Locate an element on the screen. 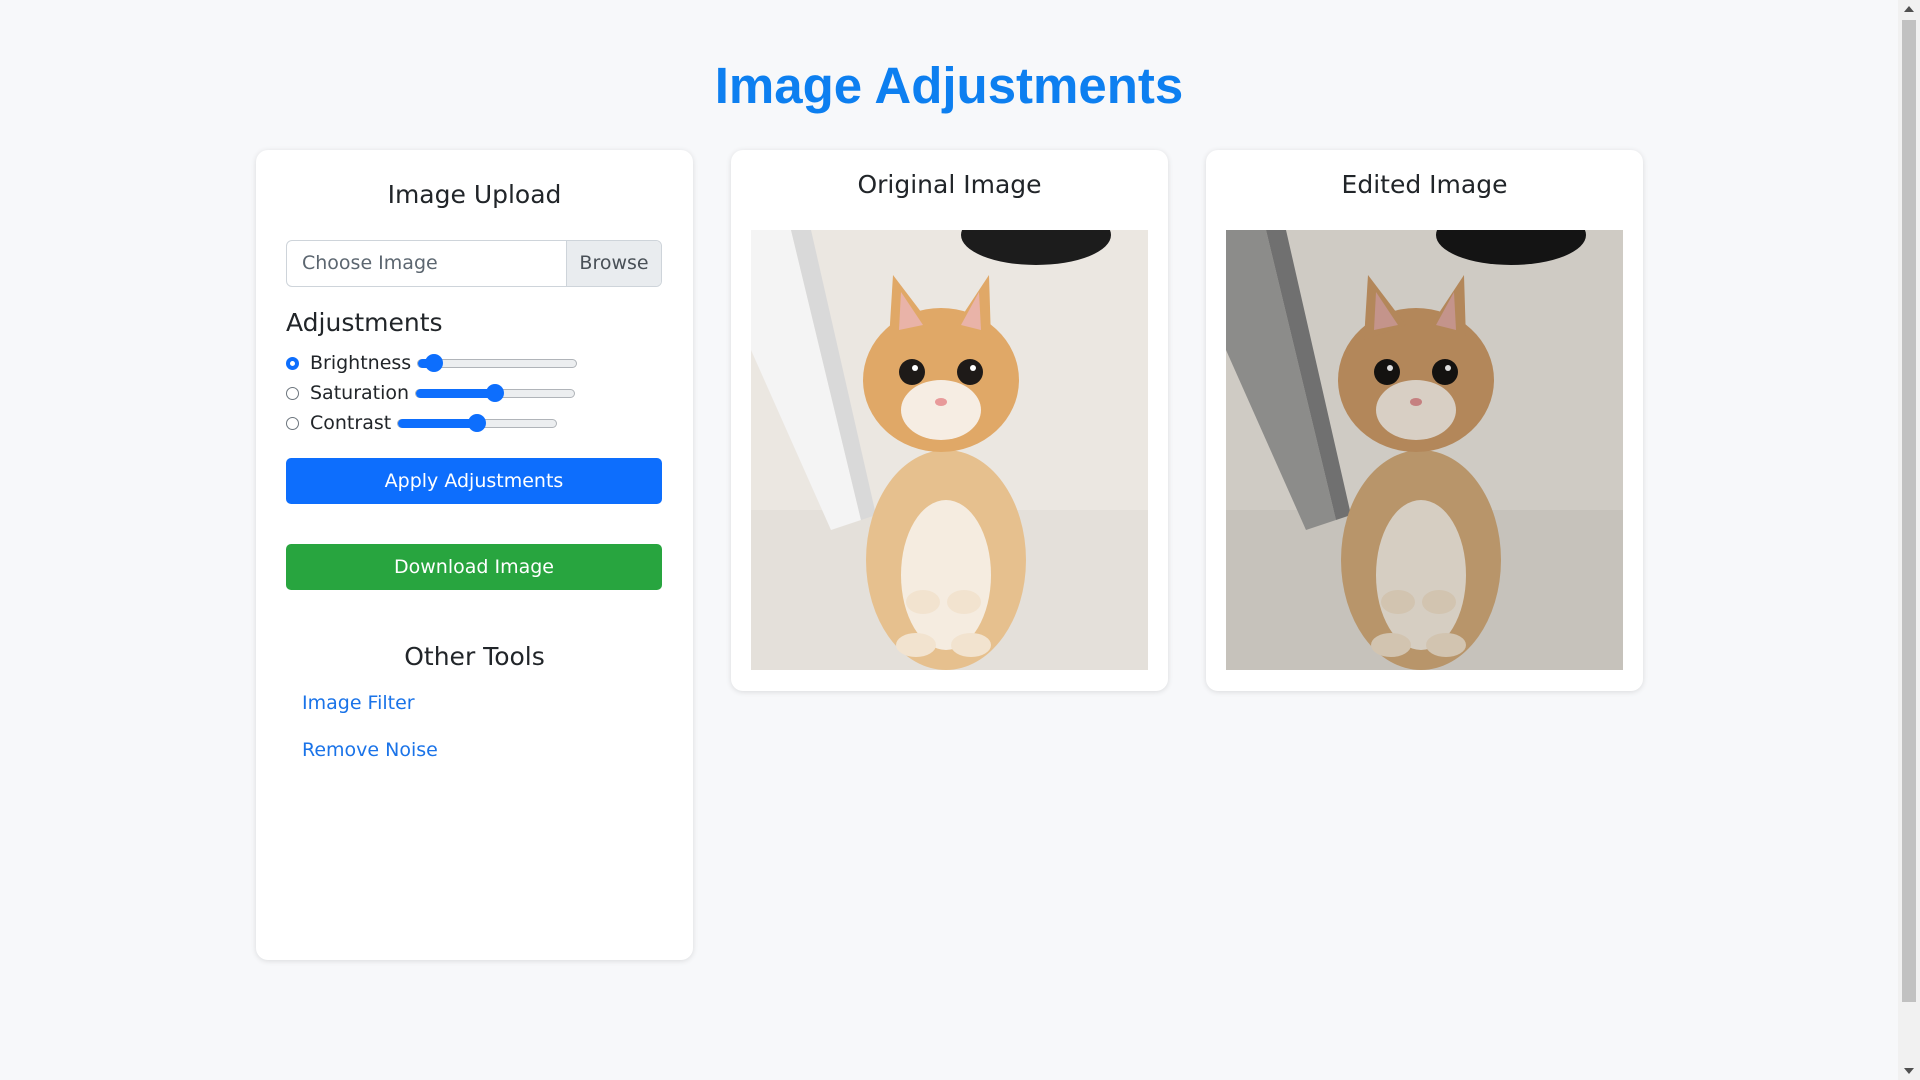  saturation-slider-thumb is located at coordinates (495, 392).